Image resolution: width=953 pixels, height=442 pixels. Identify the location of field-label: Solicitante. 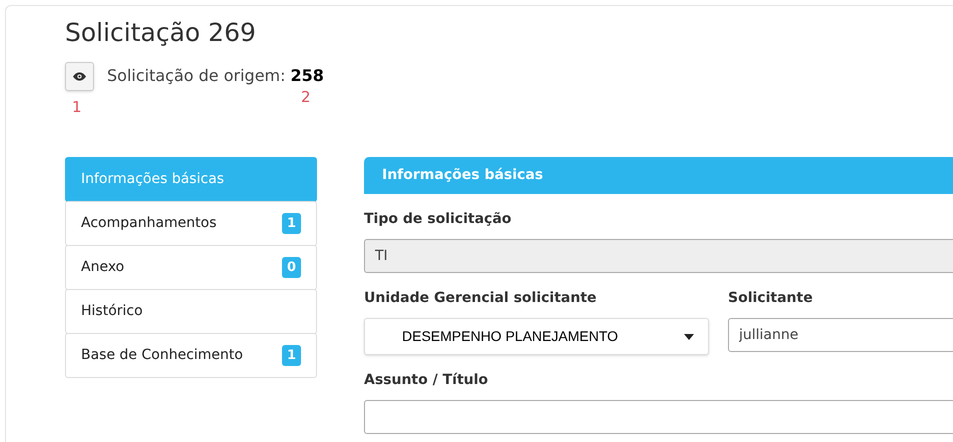
(771, 298).